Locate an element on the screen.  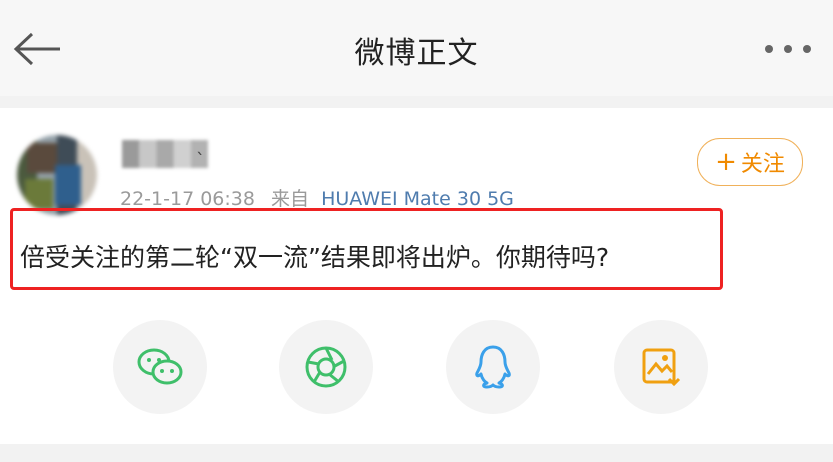
moments-icon is located at coordinates (326, 367).